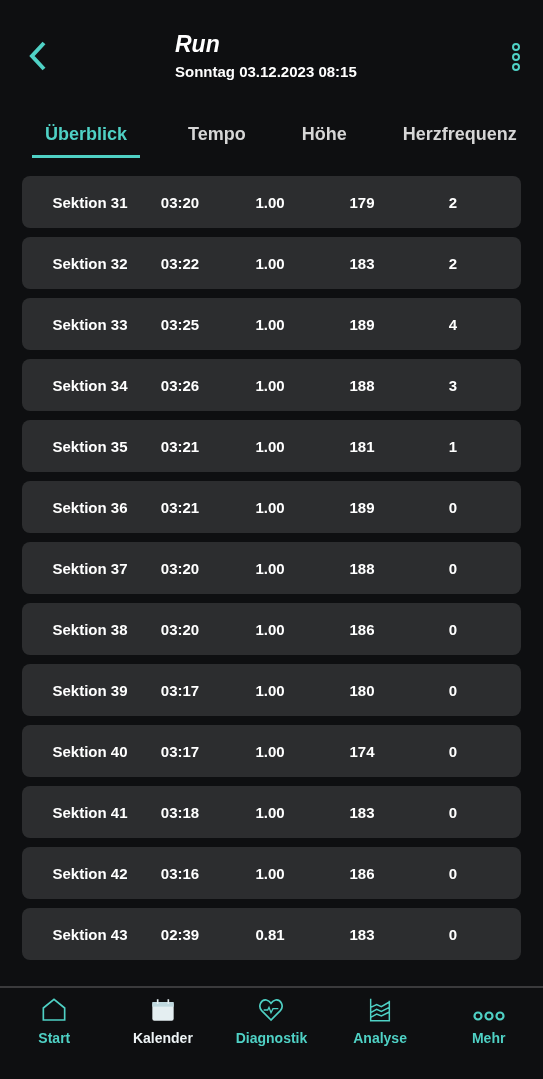  What do you see at coordinates (180, 934) in the screenshot?
I see `table-cell-text: 02:39` at bounding box center [180, 934].